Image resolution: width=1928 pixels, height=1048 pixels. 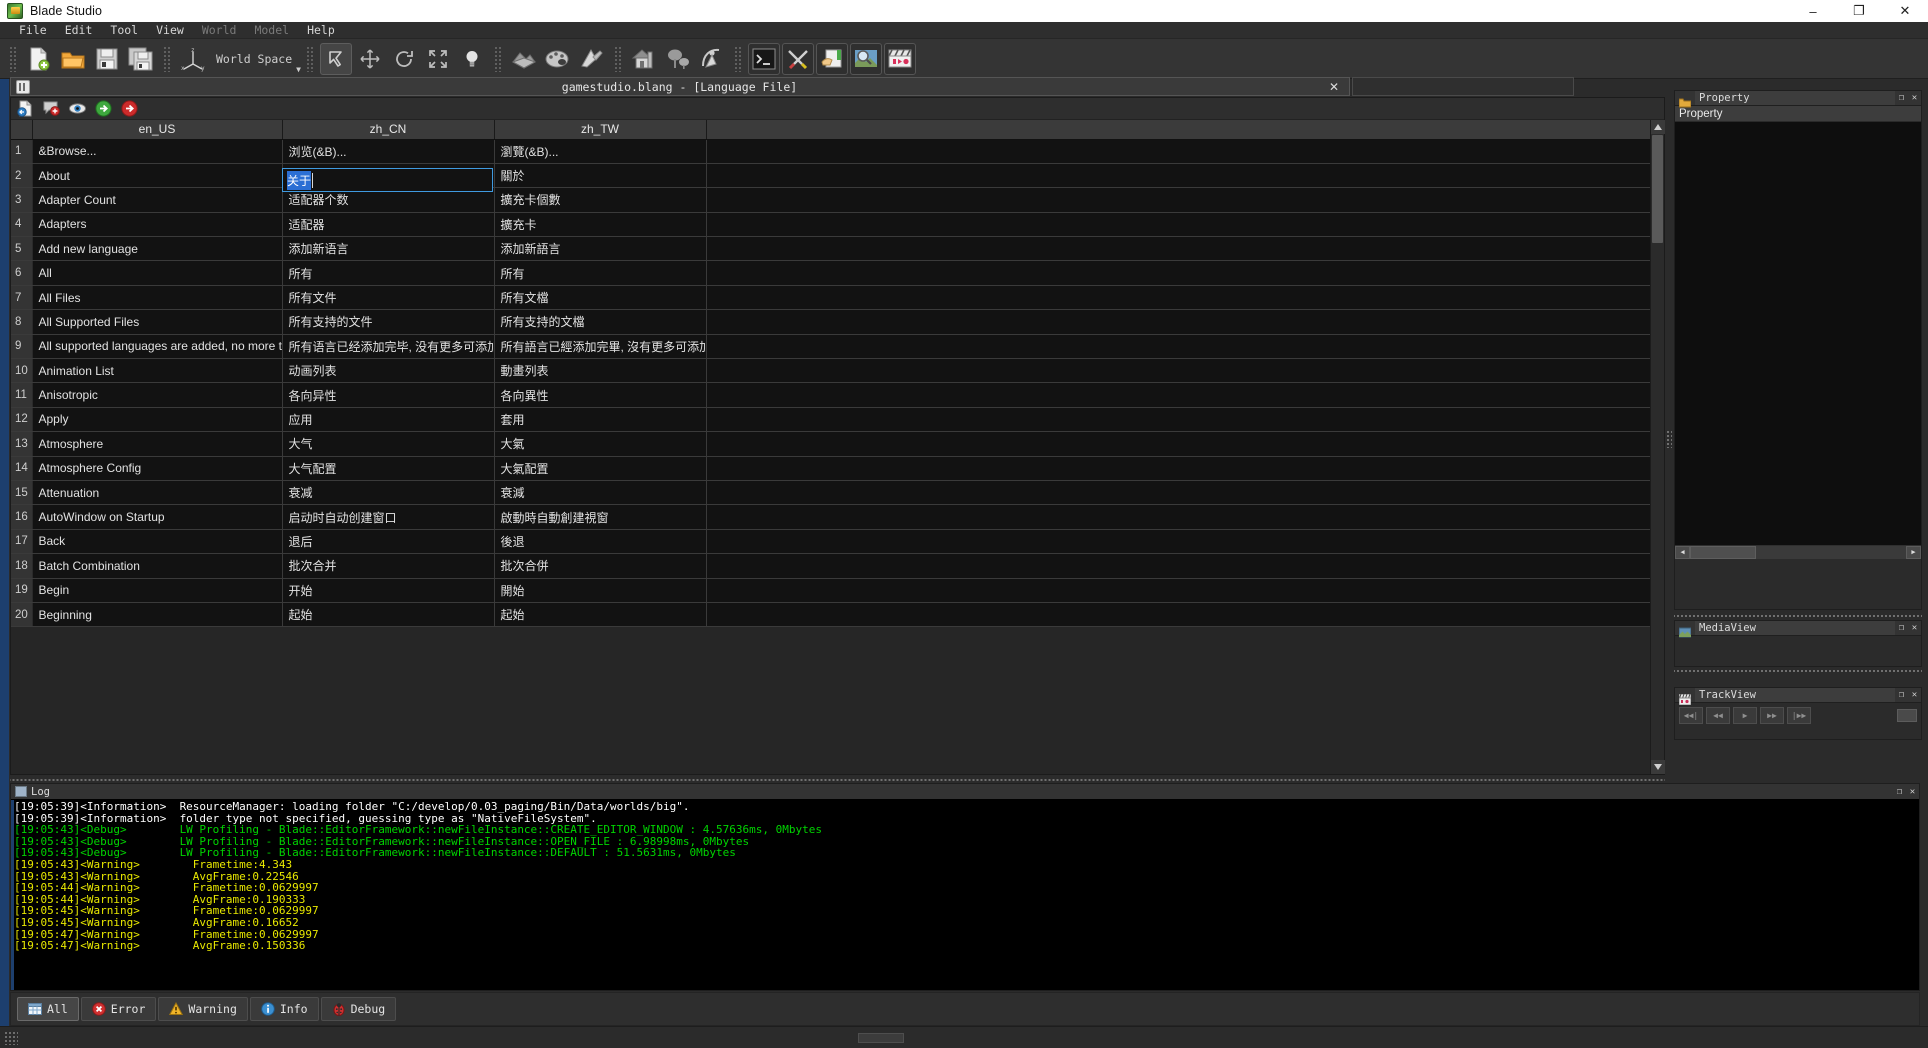 What do you see at coordinates (157, 590) in the screenshot?
I see `cell-en-us: Begin` at bounding box center [157, 590].